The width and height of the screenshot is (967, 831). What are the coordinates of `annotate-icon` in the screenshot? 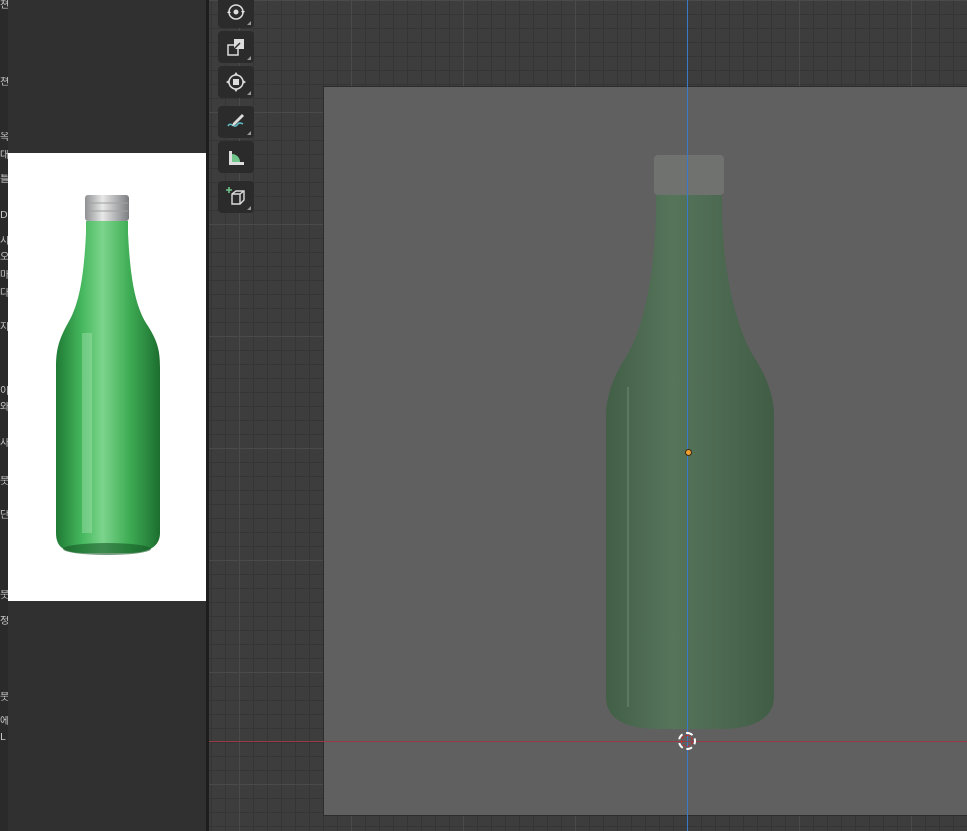 It's located at (235, 120).